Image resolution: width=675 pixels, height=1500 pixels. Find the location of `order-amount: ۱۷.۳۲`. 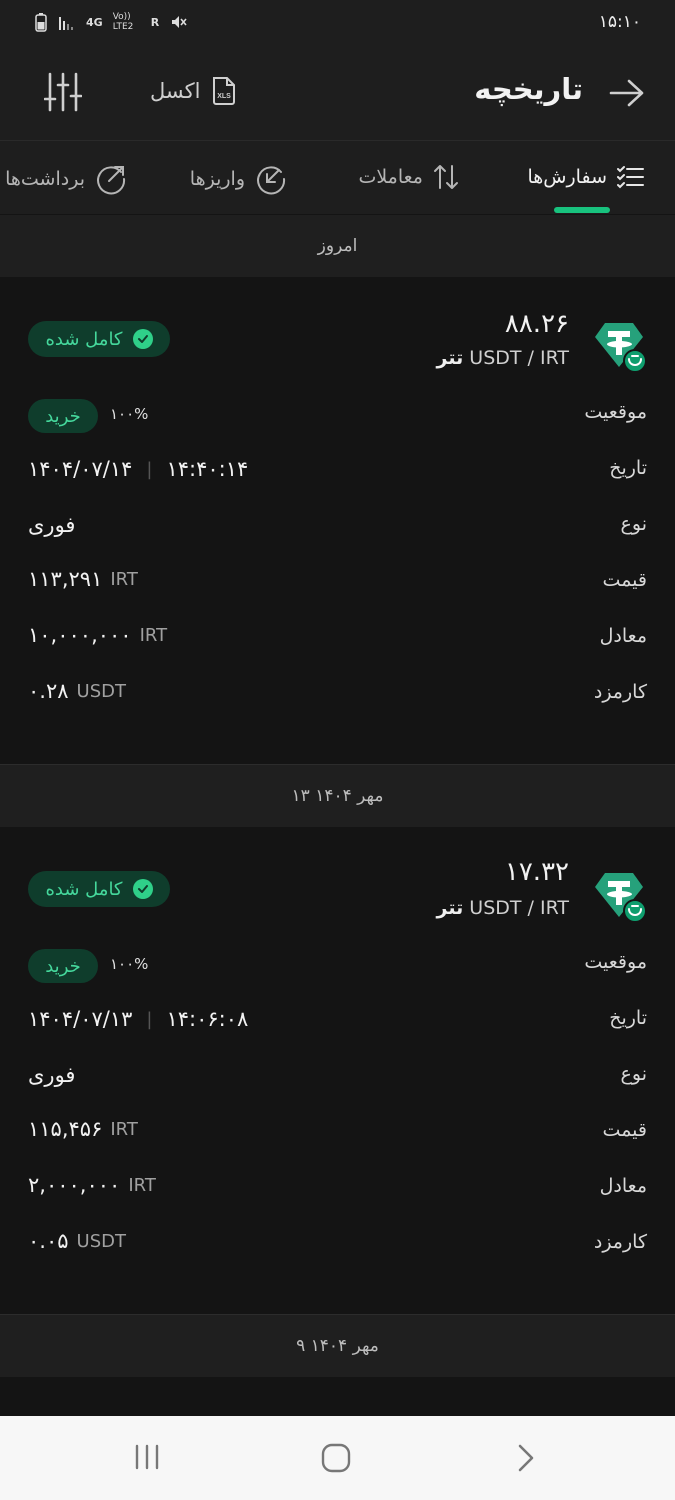

order-amount: ۱۷.۳۲ is located at coordinates (536, 872).